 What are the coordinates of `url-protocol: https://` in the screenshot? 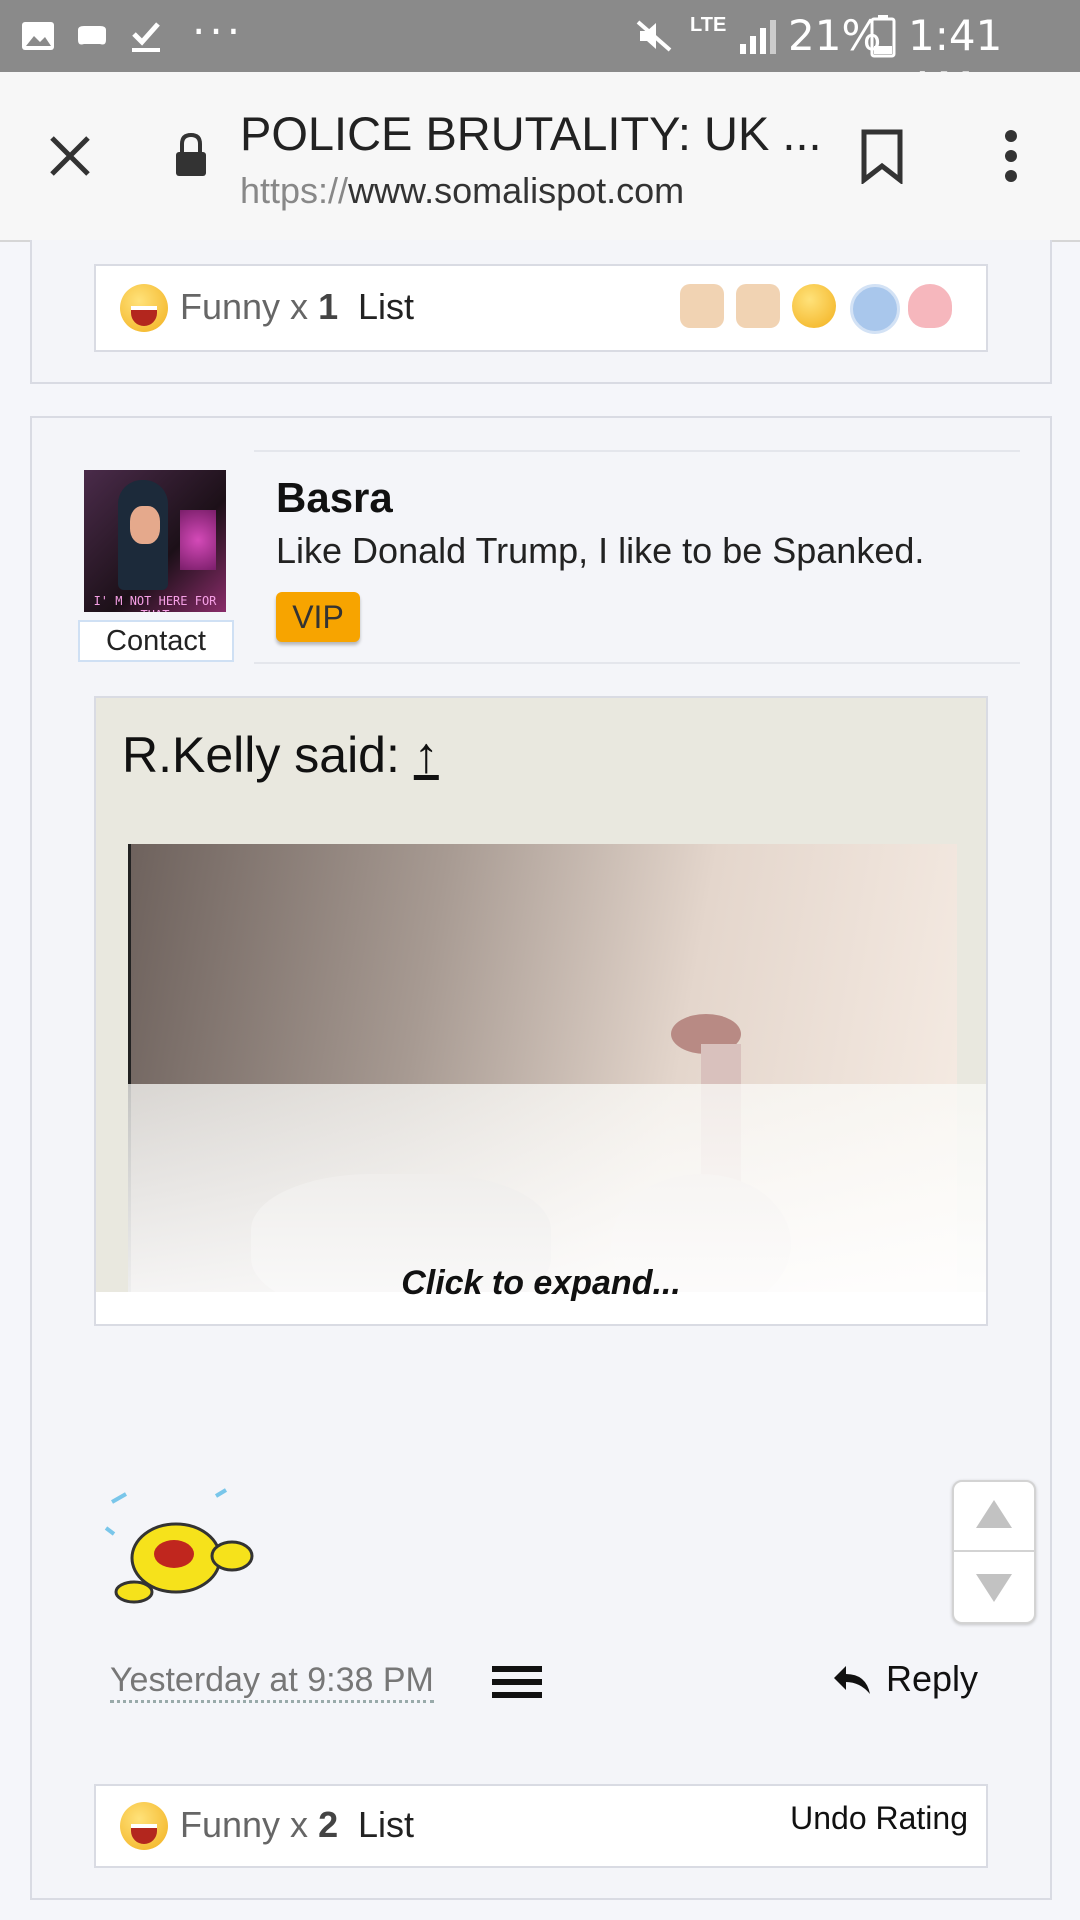 It's located at (294, 190).